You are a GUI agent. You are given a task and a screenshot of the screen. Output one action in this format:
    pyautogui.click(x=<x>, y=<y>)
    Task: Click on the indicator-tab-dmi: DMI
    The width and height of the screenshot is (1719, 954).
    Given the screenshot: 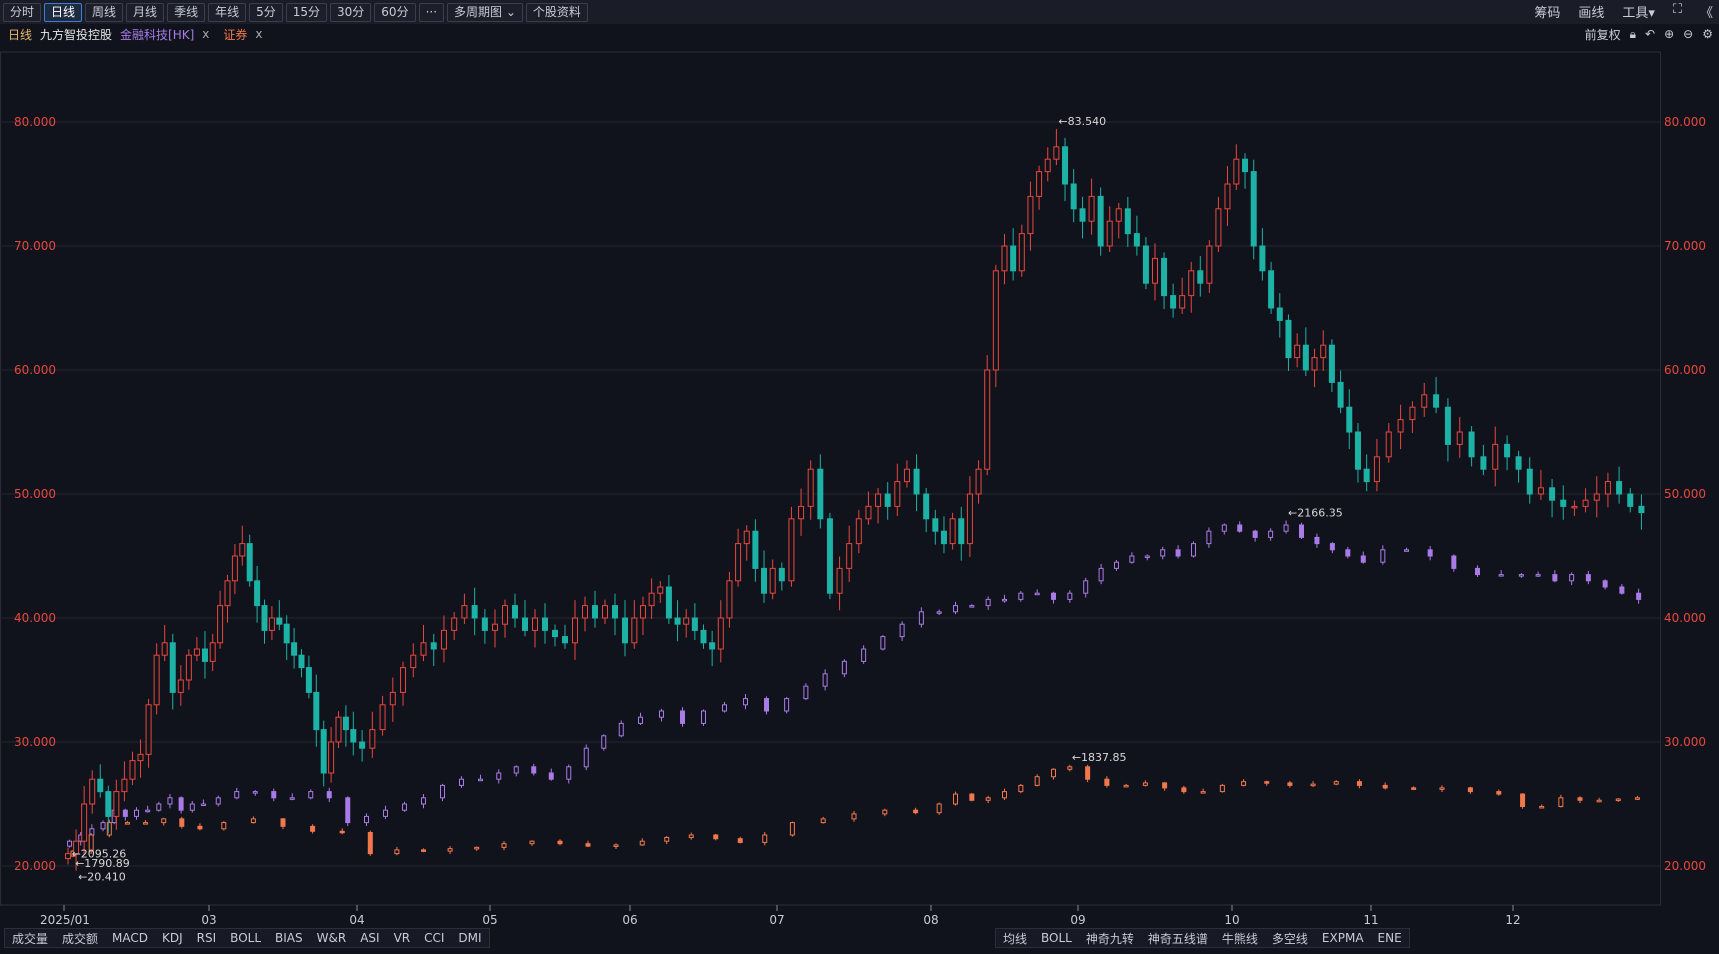 What is the action you would take?
    pyautogui.click(x=469, y=938)
    